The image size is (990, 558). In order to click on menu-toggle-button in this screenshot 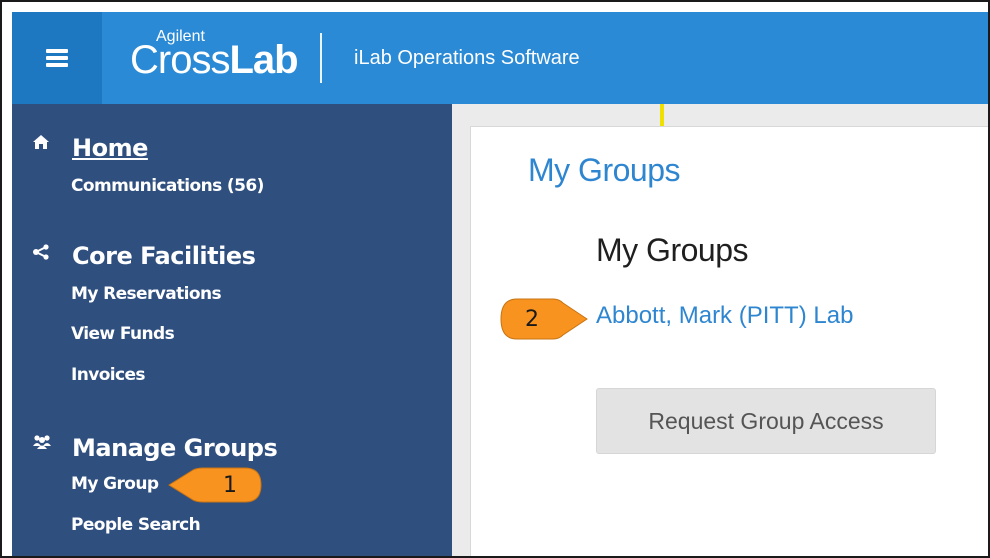, I will do `click(57, 58)`.